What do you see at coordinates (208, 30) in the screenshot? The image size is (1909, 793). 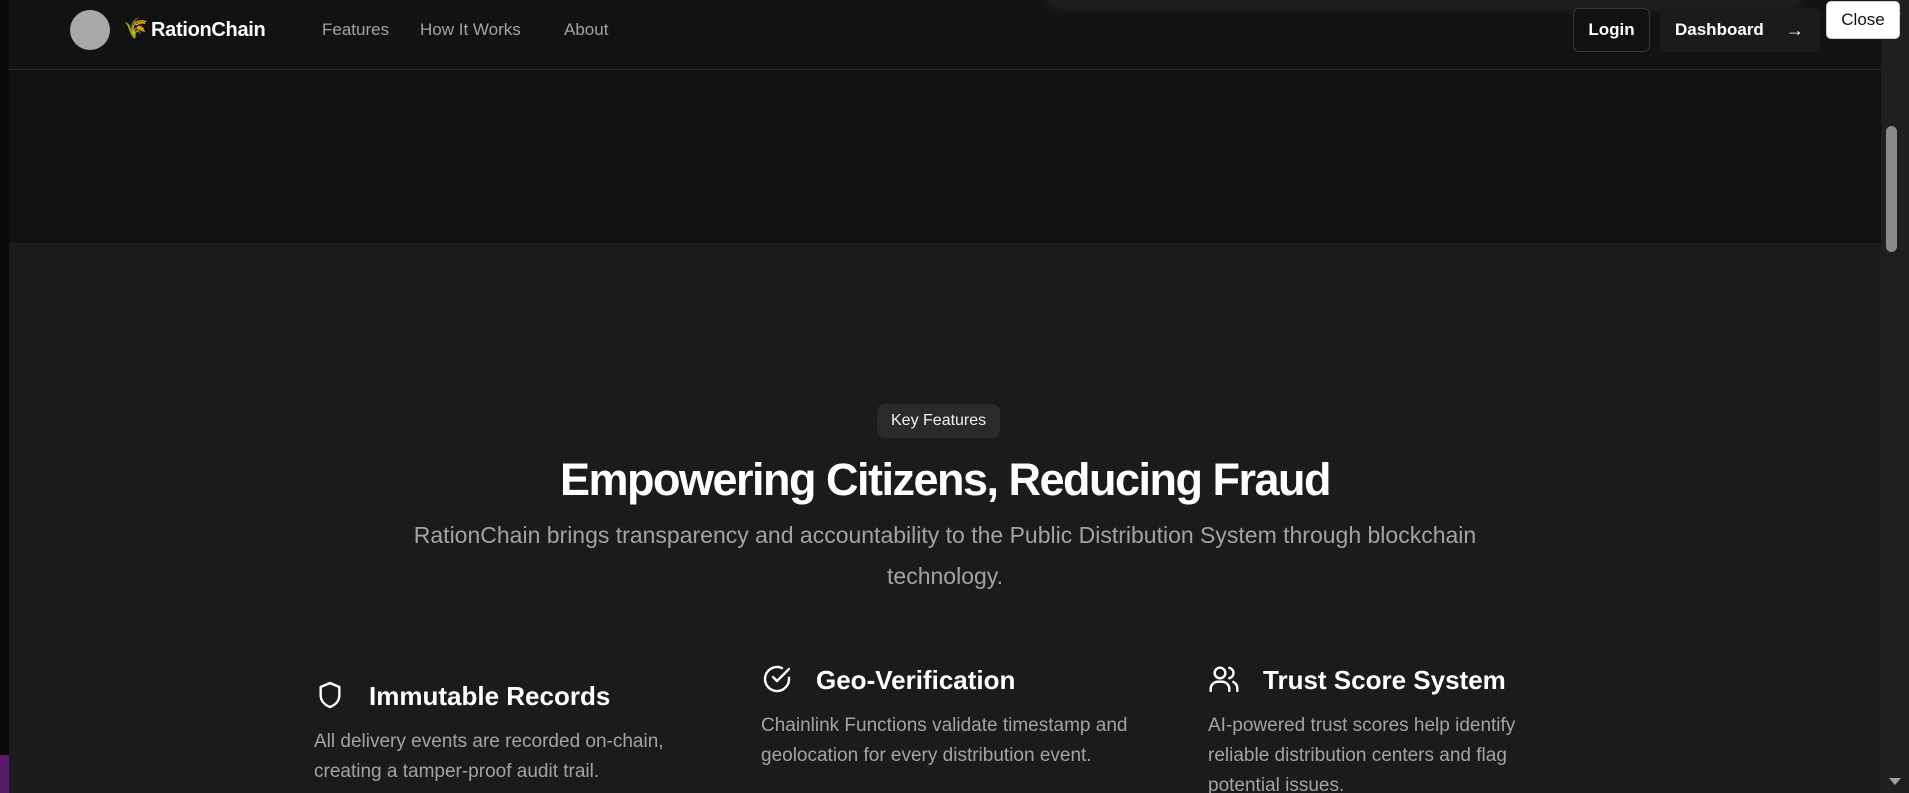 I see `brand-name: RationChain` at bounding box center [208, 30].